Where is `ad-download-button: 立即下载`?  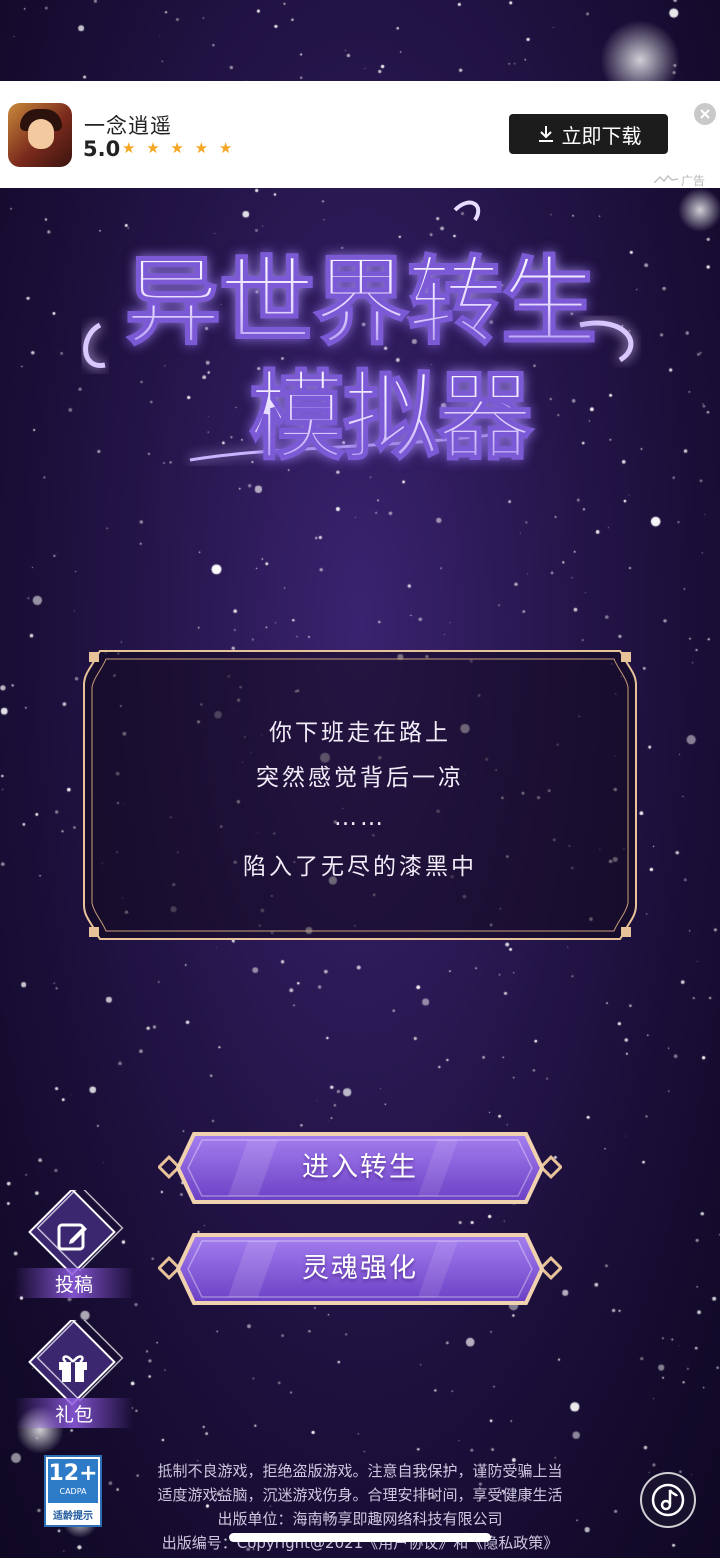 ad-download-button: 立即下载 is located at coordinates (588, 134).